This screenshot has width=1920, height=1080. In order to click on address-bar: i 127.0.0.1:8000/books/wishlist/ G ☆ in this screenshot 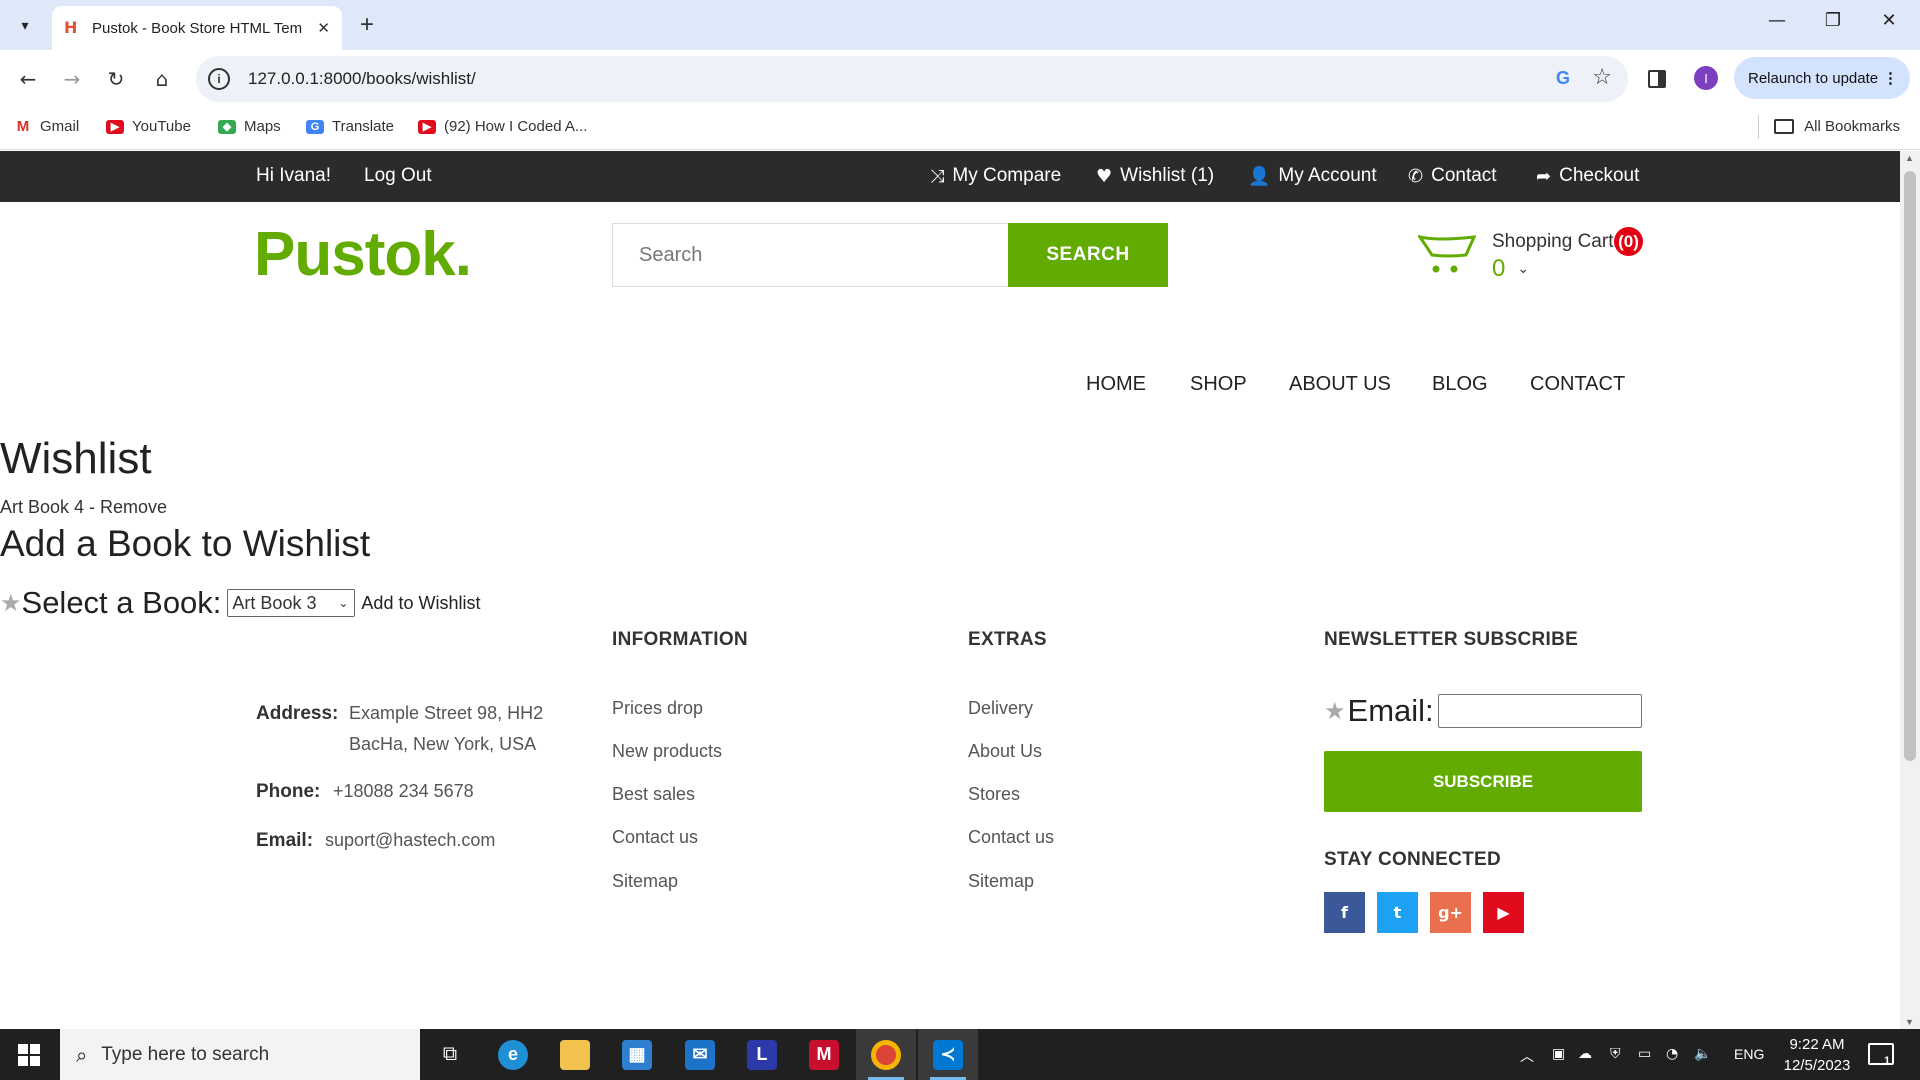, I will do `click(912, 79)`.